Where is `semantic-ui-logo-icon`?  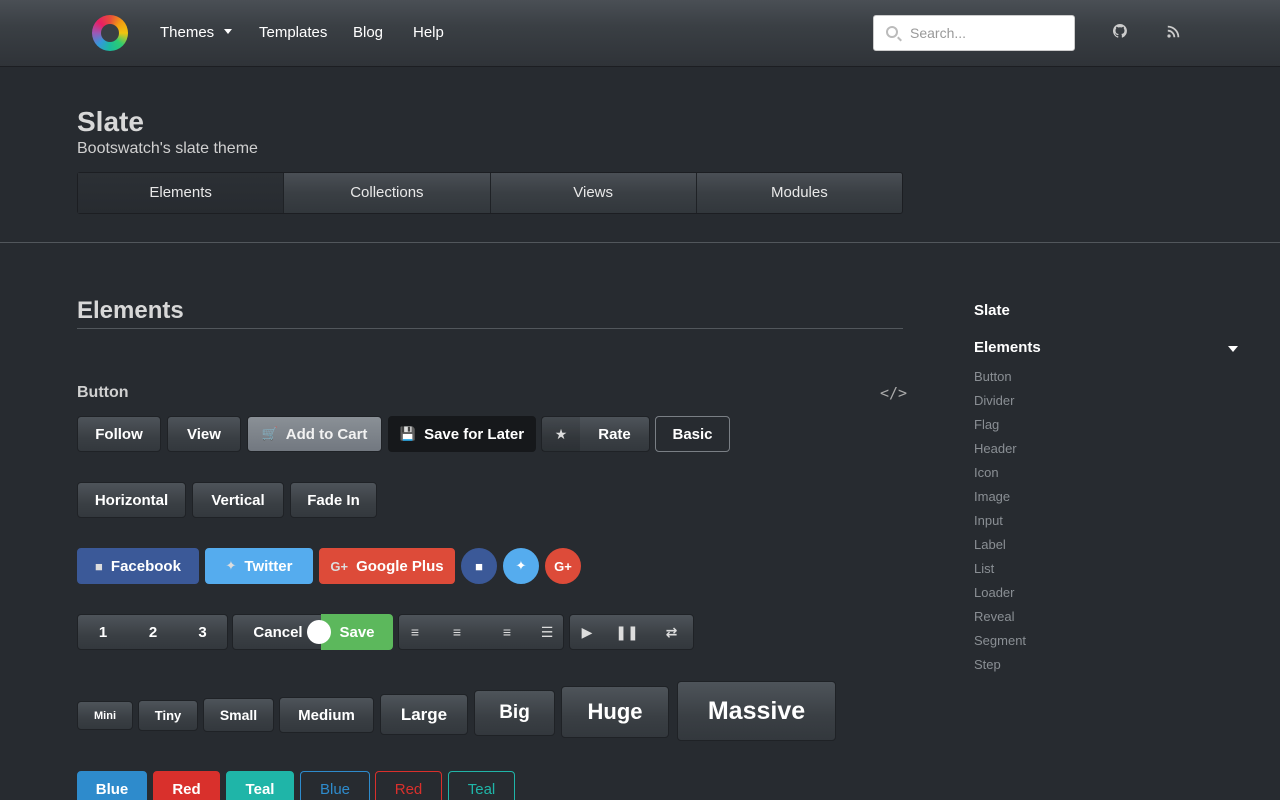
semantic-ui-logo-icon is located at coordinates (110, 33).